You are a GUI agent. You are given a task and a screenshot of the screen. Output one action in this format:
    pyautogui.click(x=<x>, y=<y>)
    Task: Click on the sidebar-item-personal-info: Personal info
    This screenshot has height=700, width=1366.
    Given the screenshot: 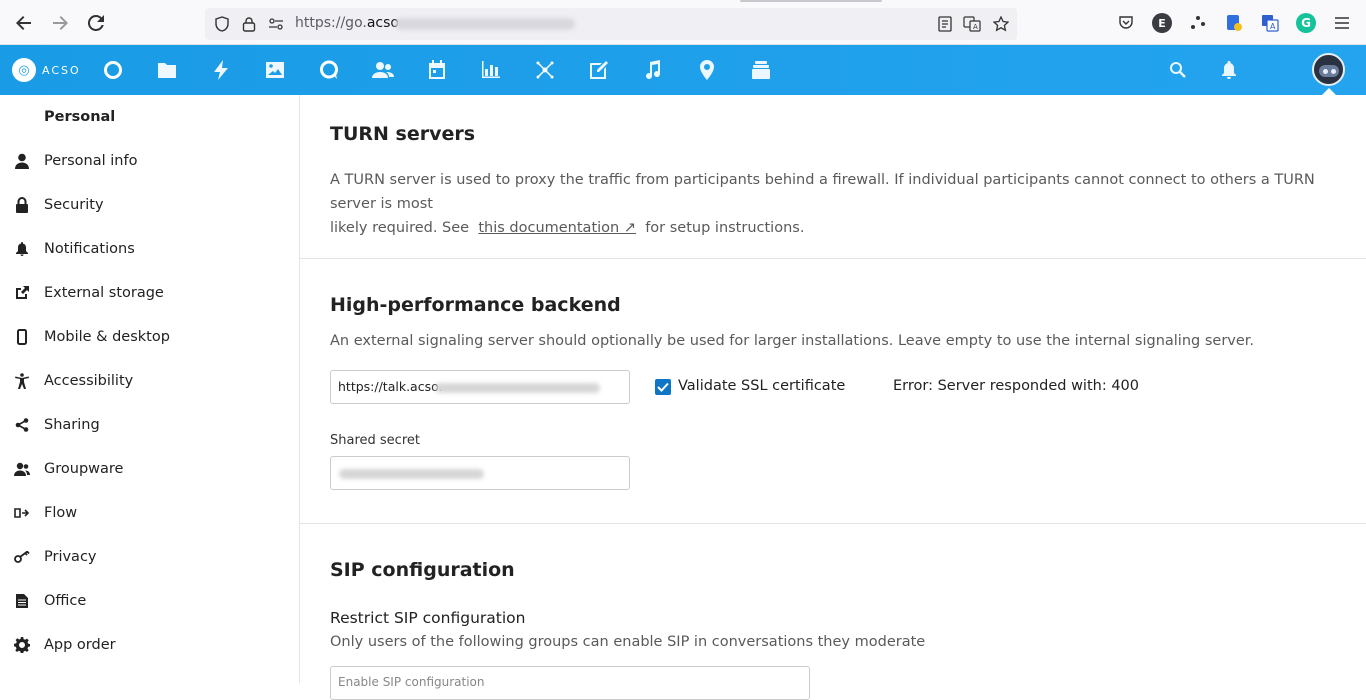 What is the action you would take?
    pyautogui.click(x=149, y=161)
    